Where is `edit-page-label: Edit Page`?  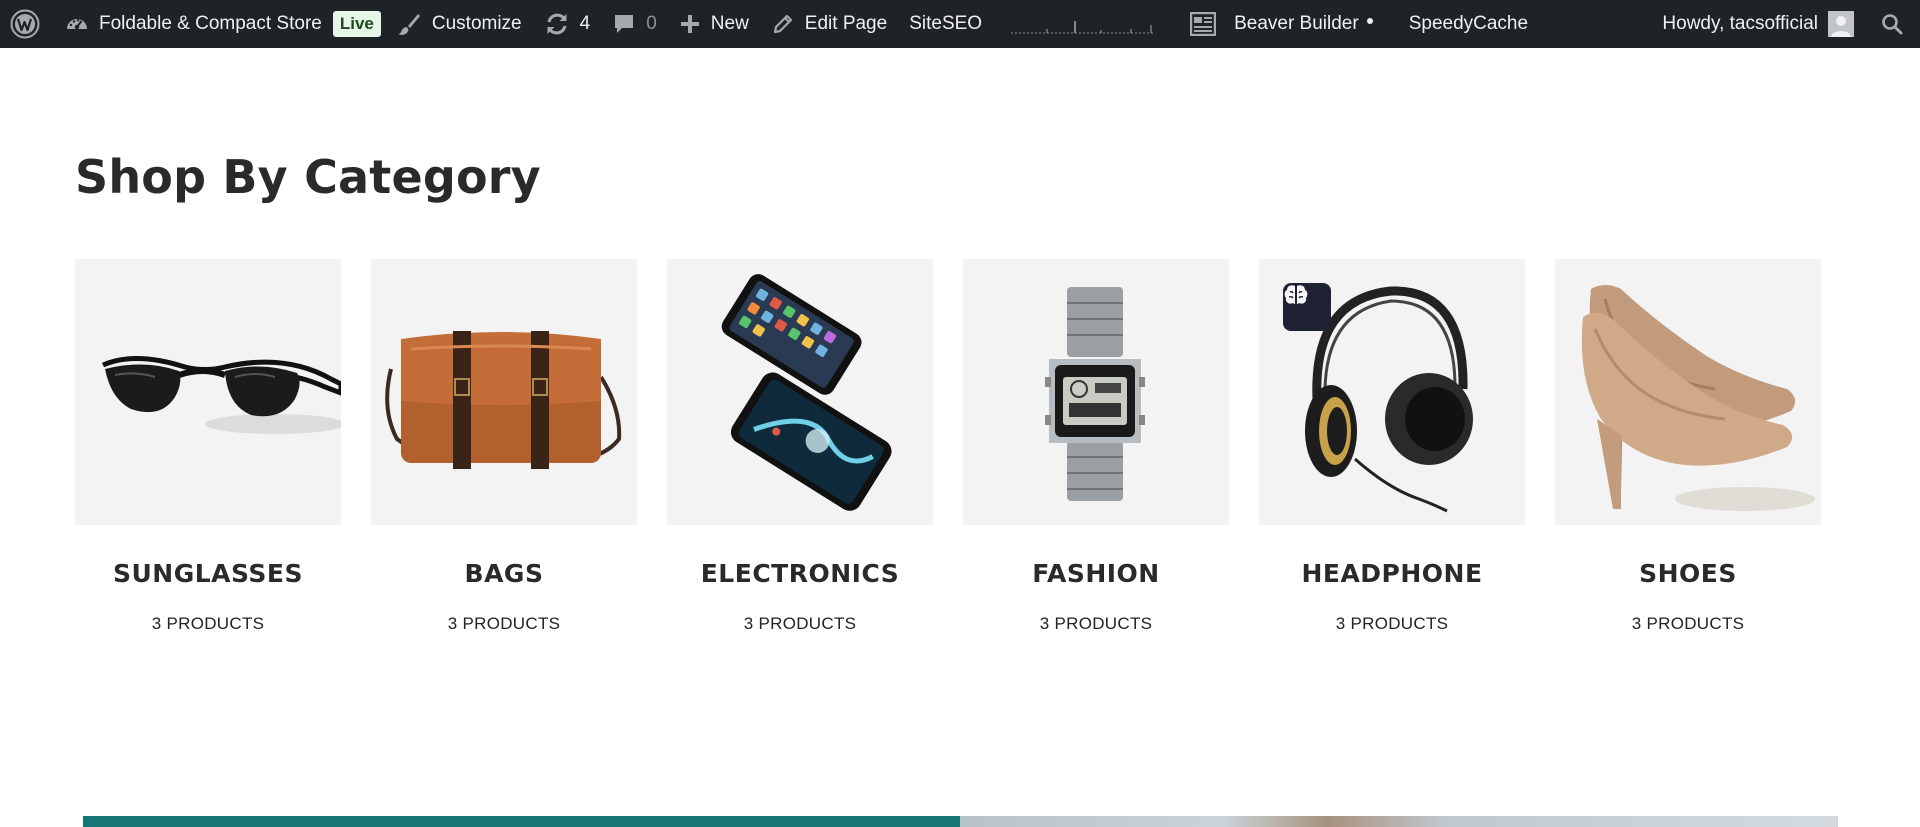 edit-page-label: Edit Page is located at coordinates (846, 23).